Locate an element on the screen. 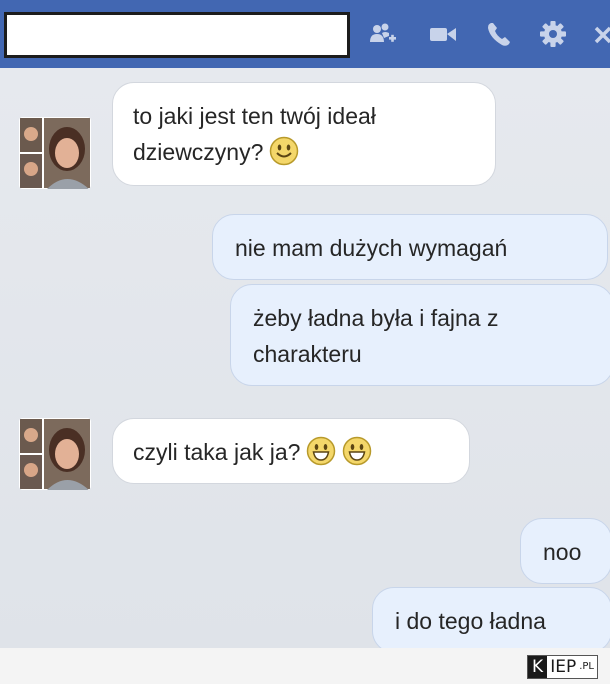 This screenshot has width=610, height=684. message-bubble-outgoing: nie mam dużych wymagań is located at coordinates (410, 247).